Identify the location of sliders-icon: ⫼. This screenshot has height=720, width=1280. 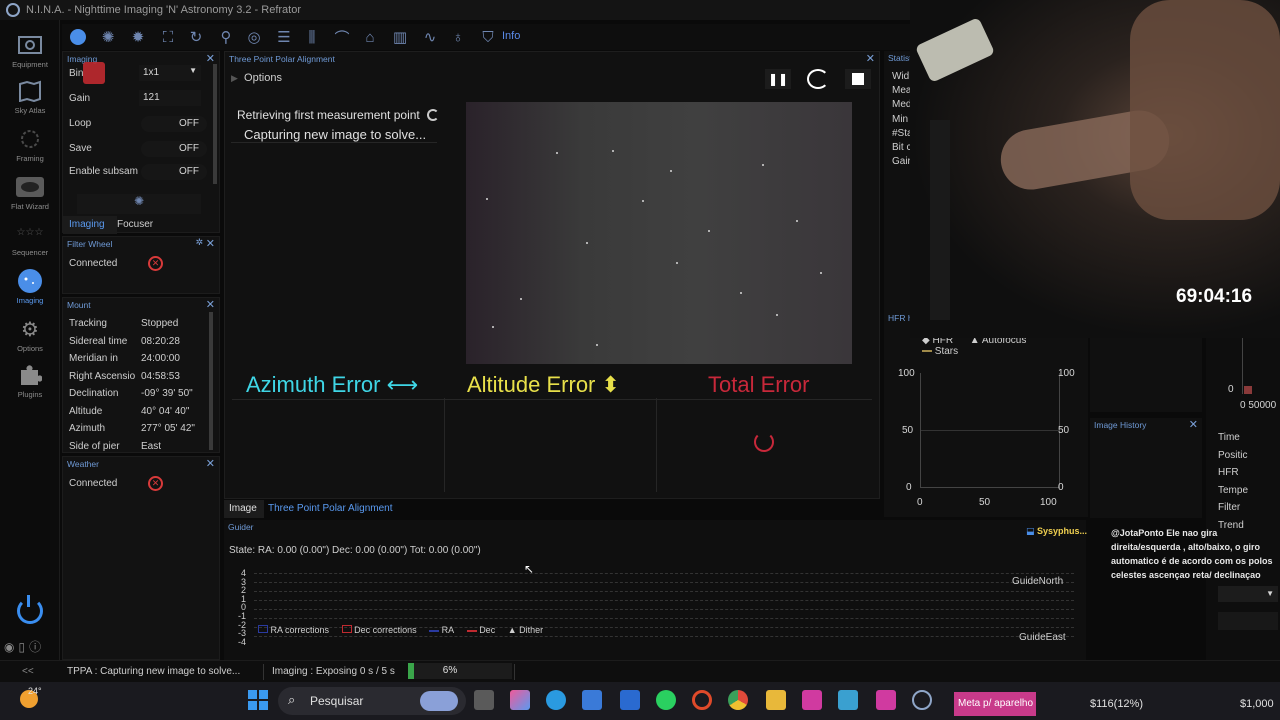
(312, 37).